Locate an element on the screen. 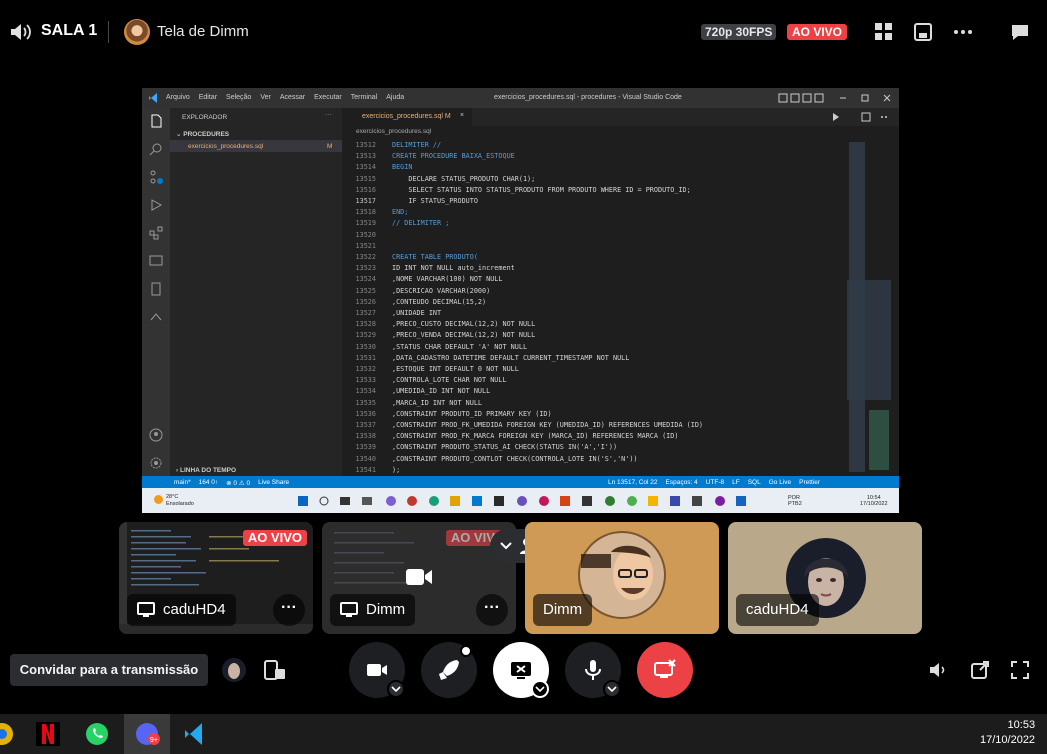 This screenshot has height=754, width=1047. code-line: 13520 is located at coordinates (592, 236).